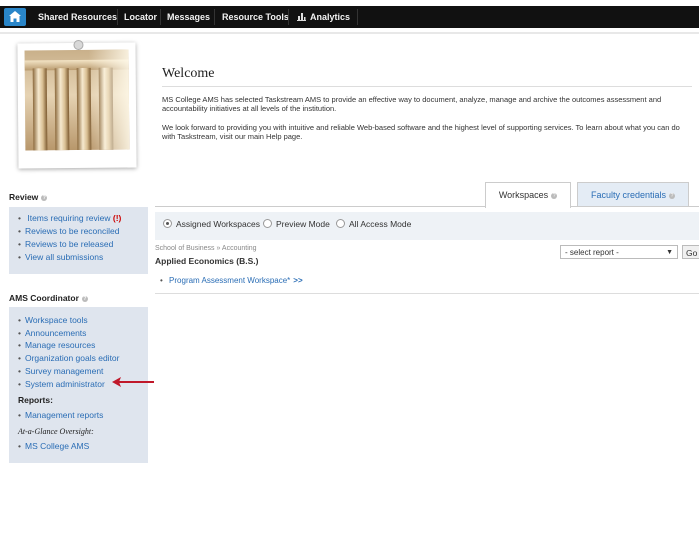 Image resolution: width=699 pixels, height=558 pixels. I want to click on tab-faculty-credentials: Faculty credentials?, so click(633, 194).